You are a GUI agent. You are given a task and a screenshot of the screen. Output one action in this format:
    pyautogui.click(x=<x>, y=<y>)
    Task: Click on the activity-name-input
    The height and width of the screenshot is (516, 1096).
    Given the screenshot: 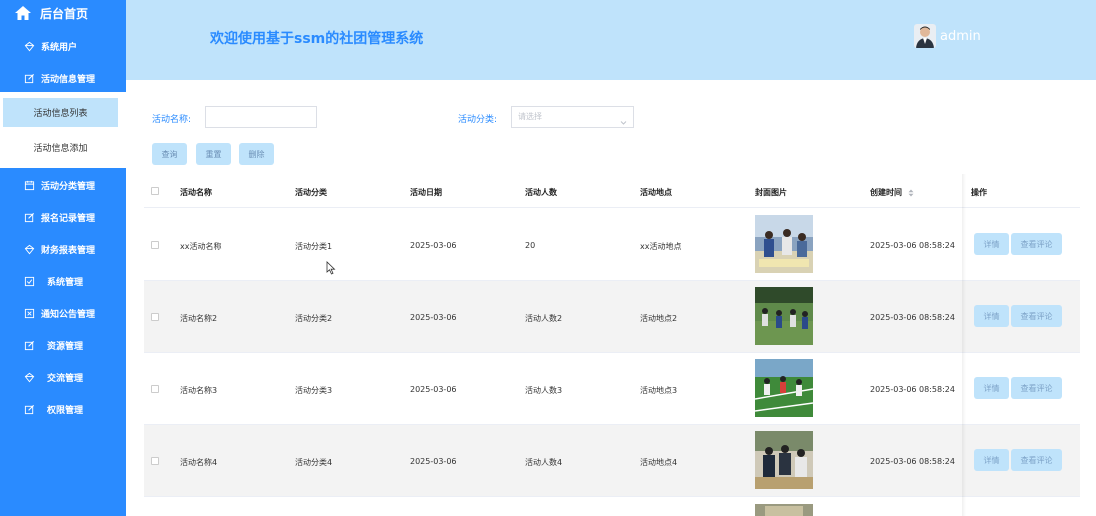 What is the action you would take?
    pyautogui.click(x=261, y=117)
    